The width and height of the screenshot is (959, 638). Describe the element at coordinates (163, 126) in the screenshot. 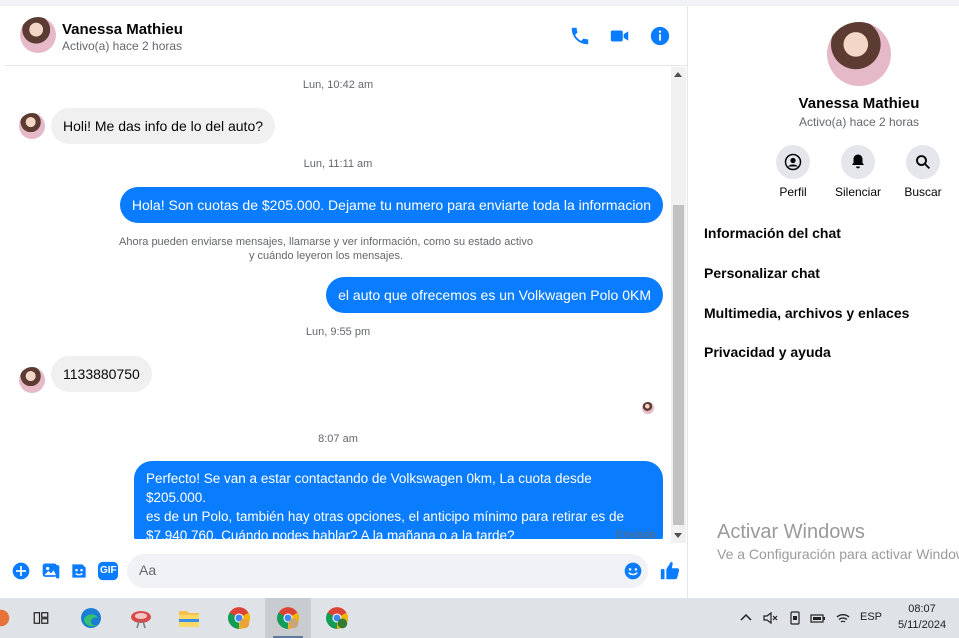

I see `incoming-message: Holi! Me das info de lo del auto?` at that location.